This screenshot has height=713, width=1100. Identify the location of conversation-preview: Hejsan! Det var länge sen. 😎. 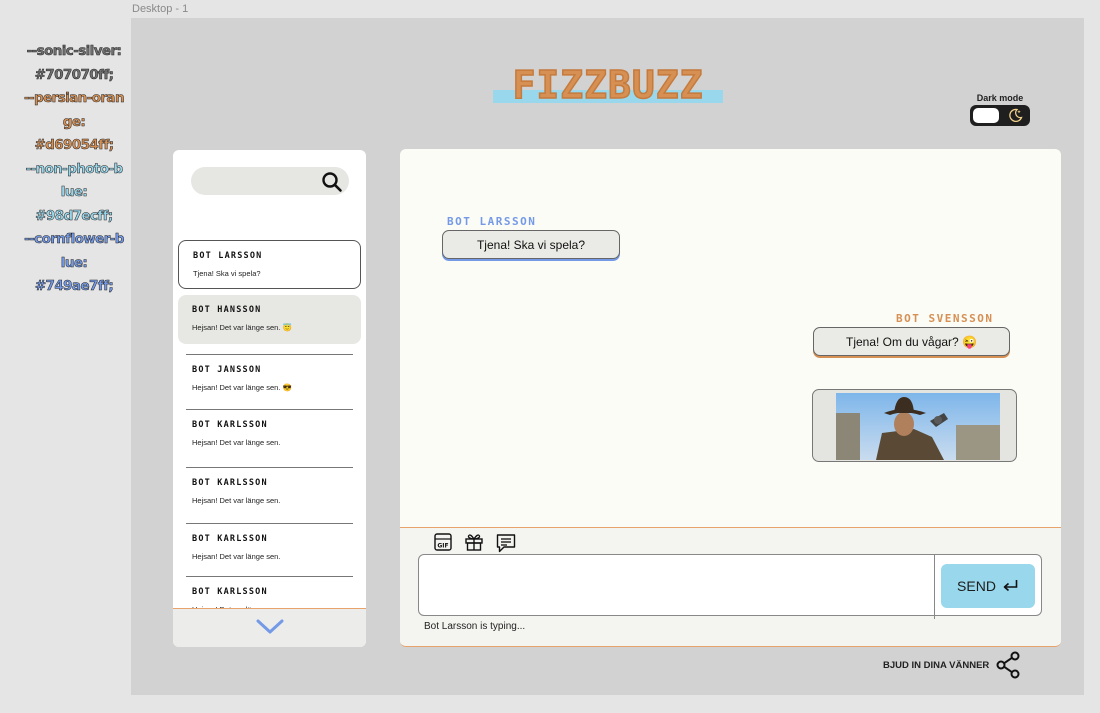
(242, 387).